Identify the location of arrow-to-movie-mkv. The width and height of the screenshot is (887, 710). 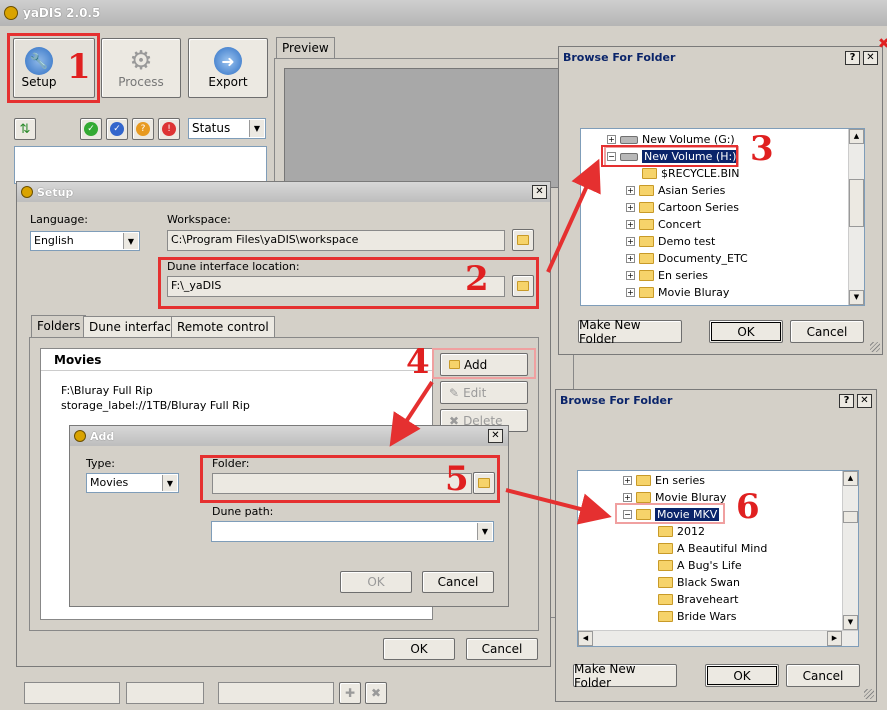
(558, 506).